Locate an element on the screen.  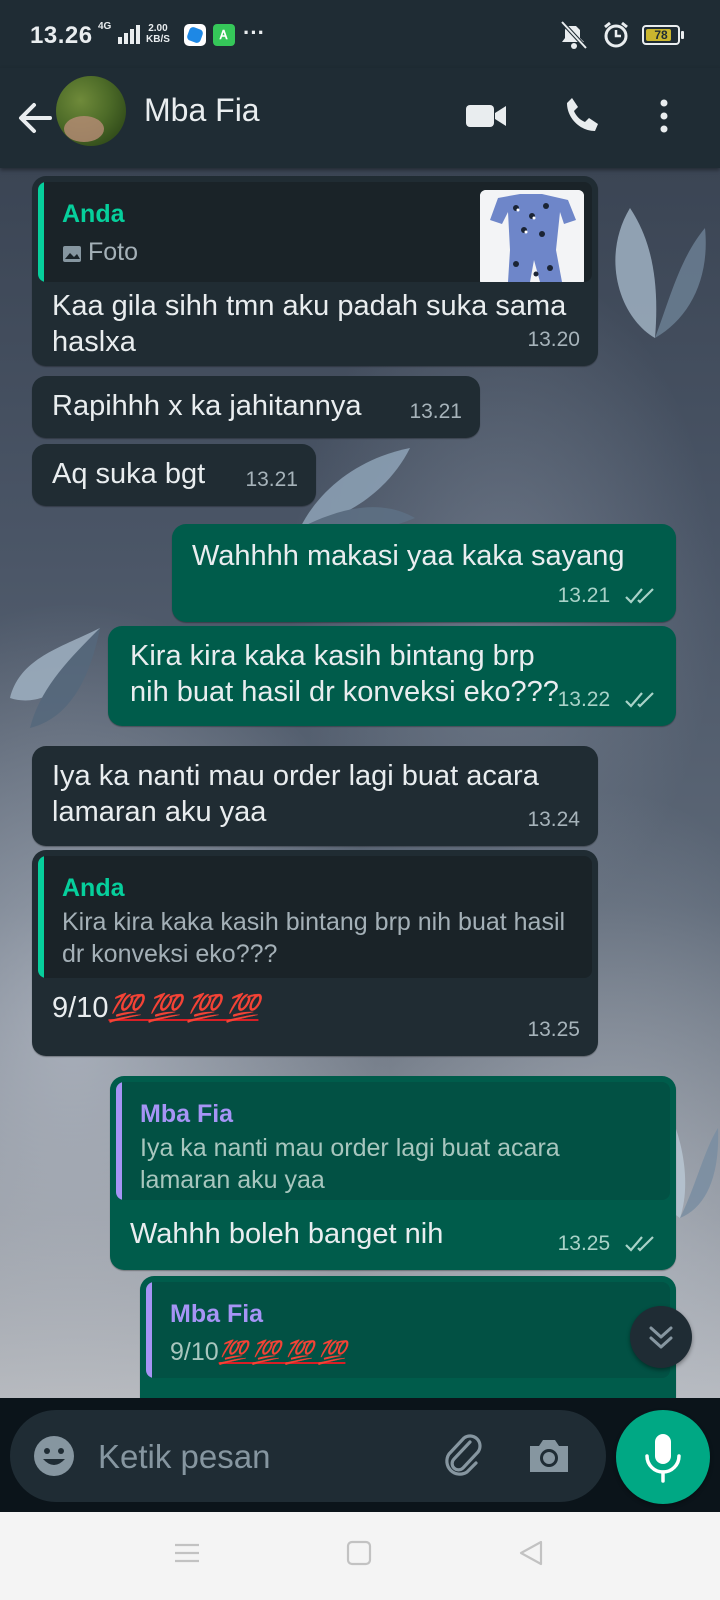
image-icon is located at coordinates (72, 254).